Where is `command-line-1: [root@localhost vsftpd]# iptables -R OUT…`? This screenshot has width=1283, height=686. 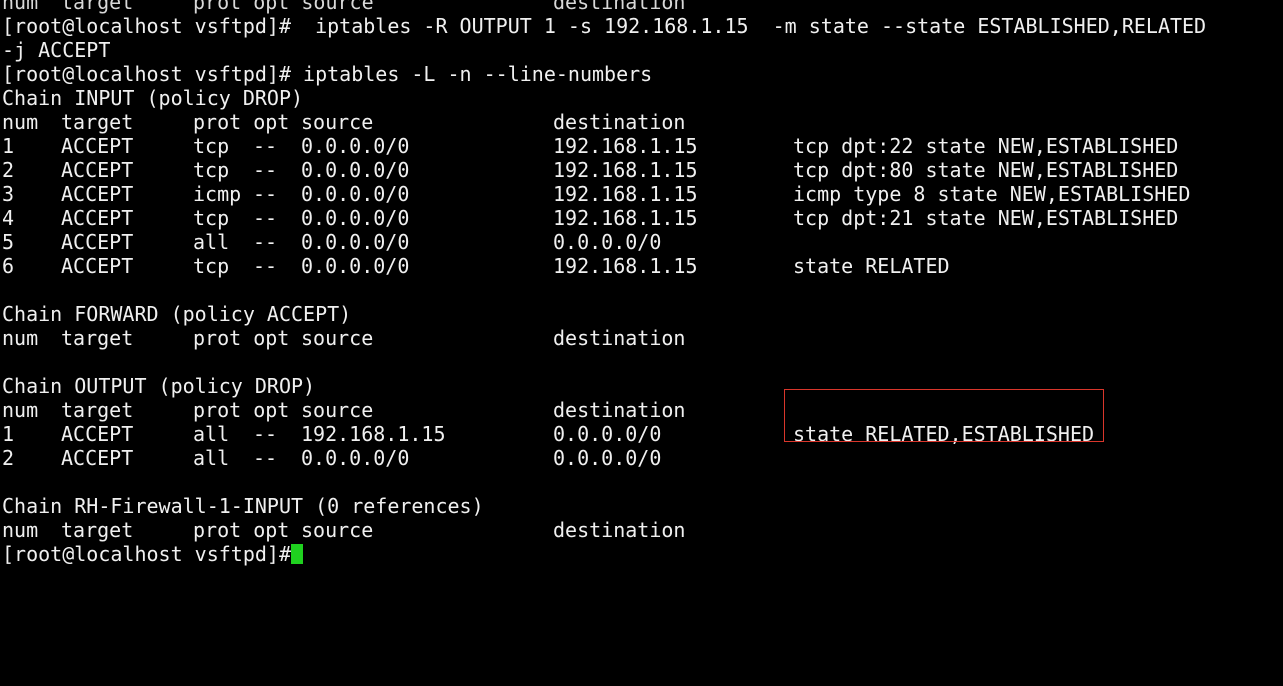 command-line-1: [root@localhost vsftpd]# iptables -R OUT… is located at coordinates (641, 26).